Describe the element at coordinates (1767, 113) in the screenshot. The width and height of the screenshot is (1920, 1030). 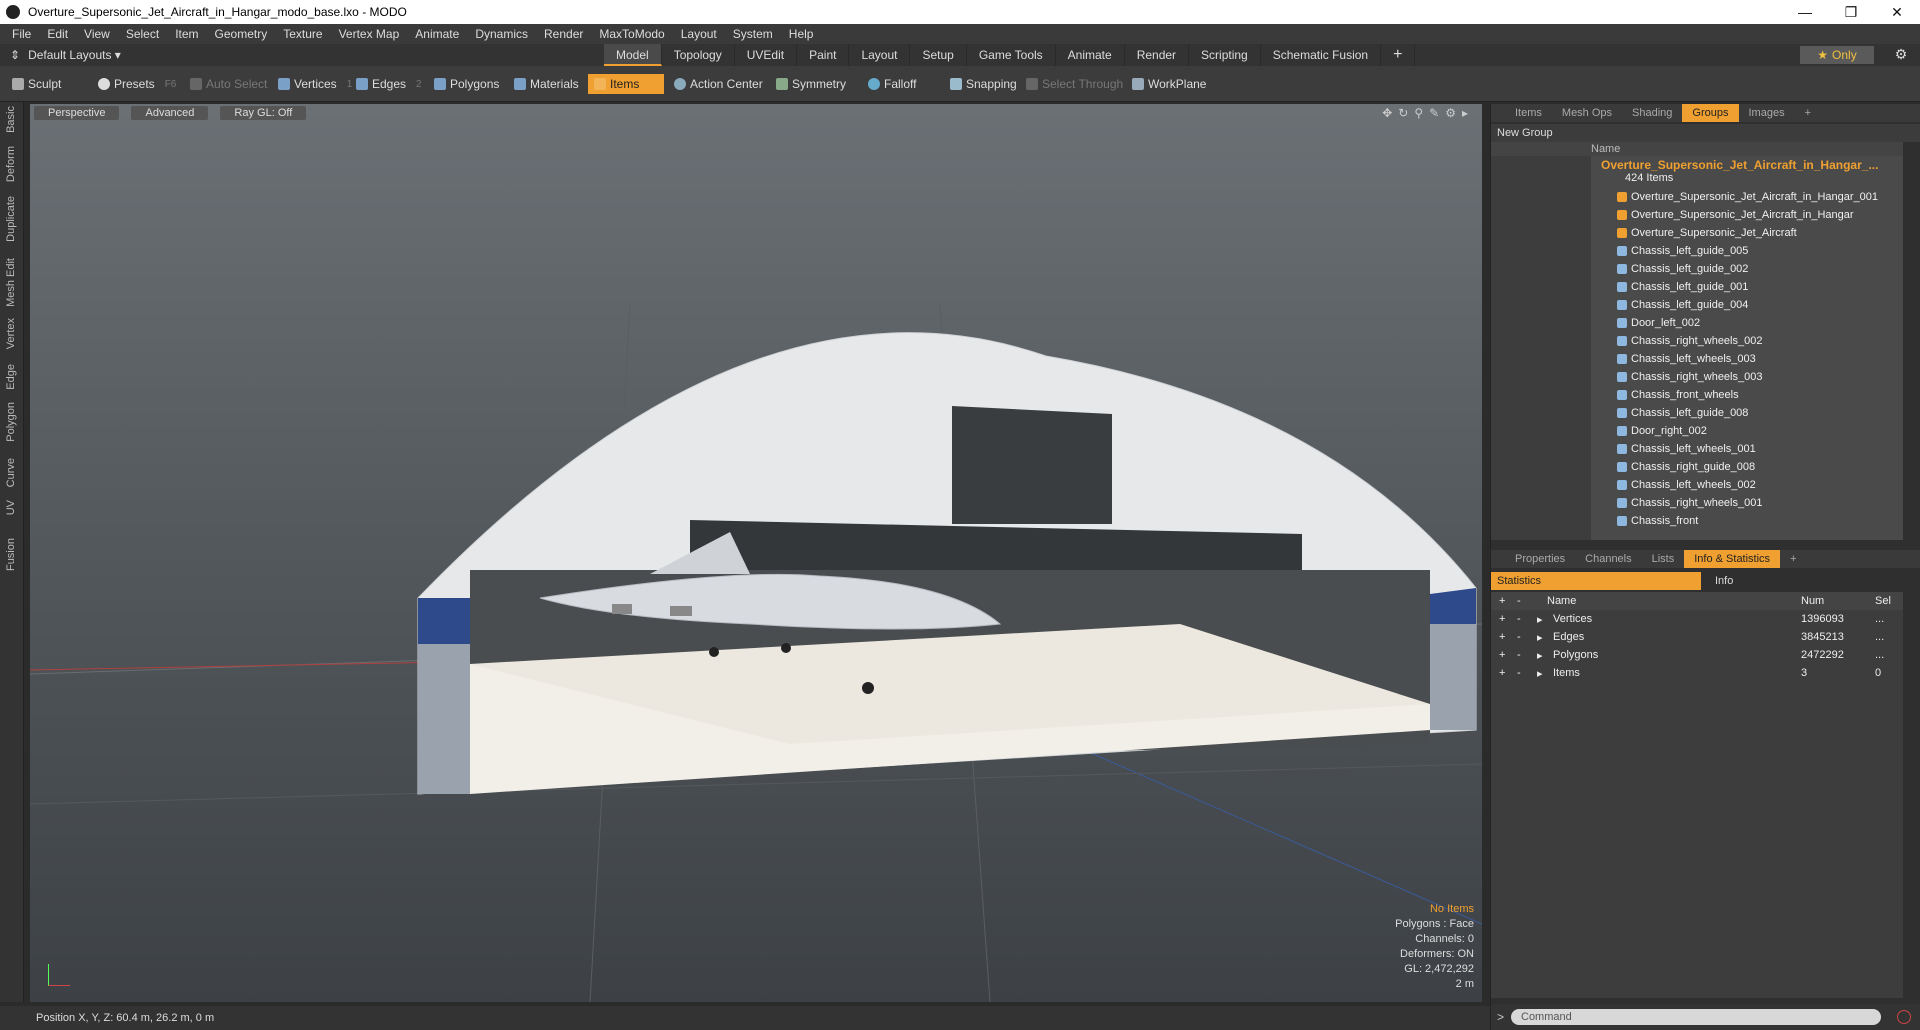
I see `tab-images: Images` at that location.